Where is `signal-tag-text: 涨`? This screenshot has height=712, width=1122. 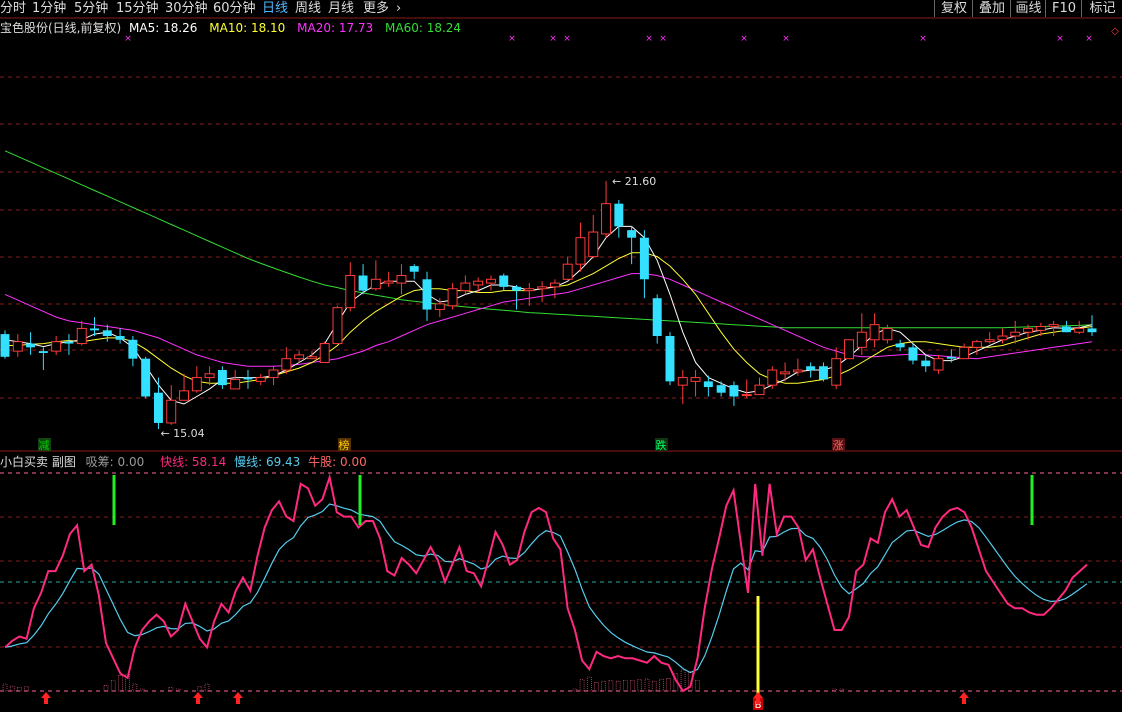 signal-tag-text: 涨 is located at coordinates (838, 445).